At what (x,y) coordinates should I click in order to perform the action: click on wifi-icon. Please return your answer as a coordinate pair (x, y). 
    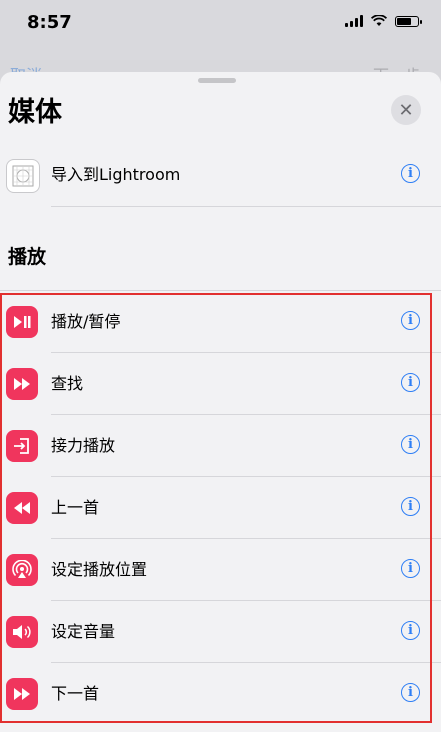
    Looking at the image, I should click on (379, 20).